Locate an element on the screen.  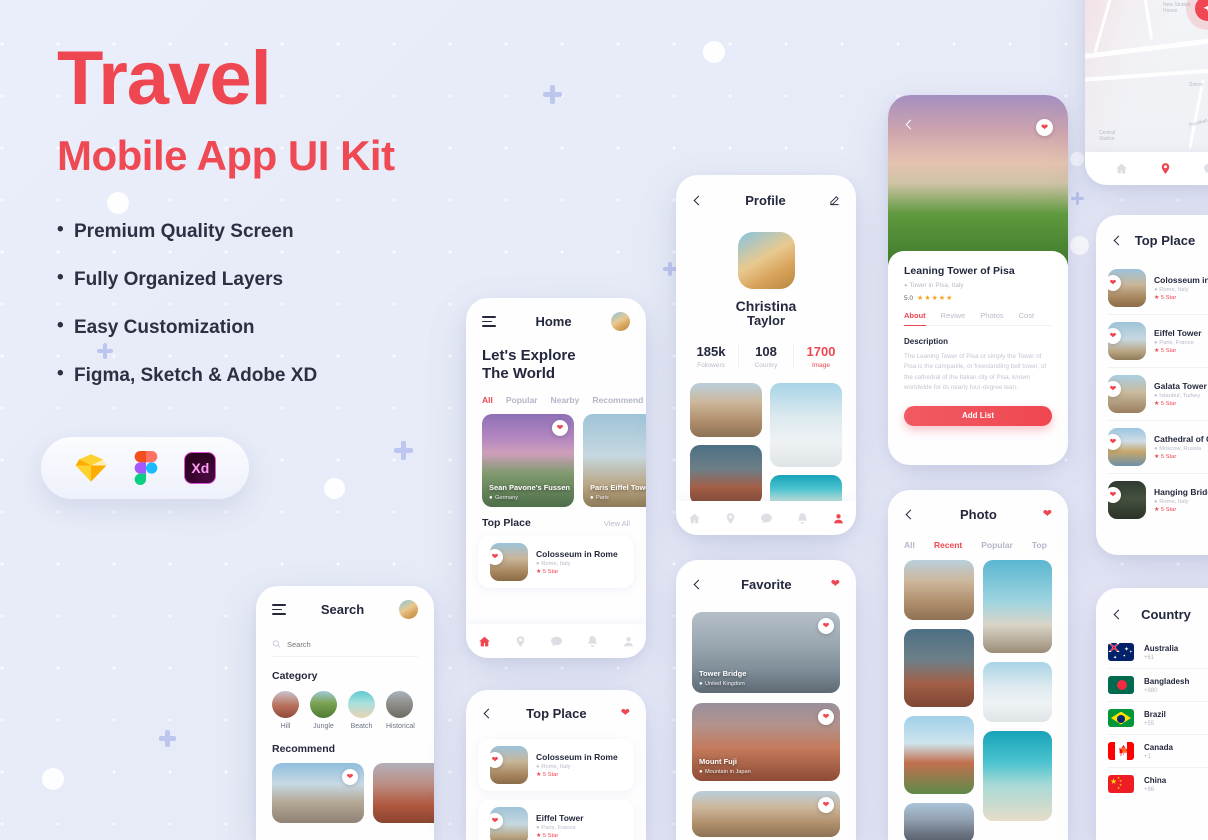
design-tools-badge: Xd is located at coordinates (145, 468).